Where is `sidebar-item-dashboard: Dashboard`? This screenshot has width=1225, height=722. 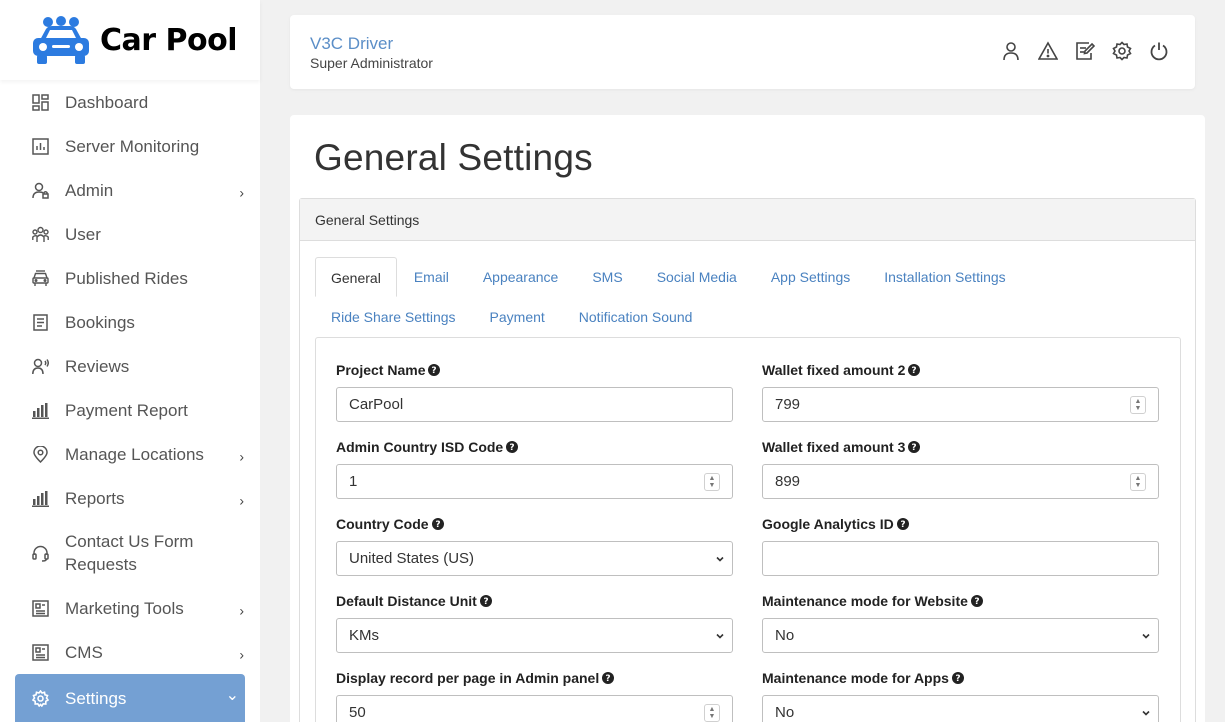 sidebar-item-dashboard: Dashboard is located at coordinates (130, 102).